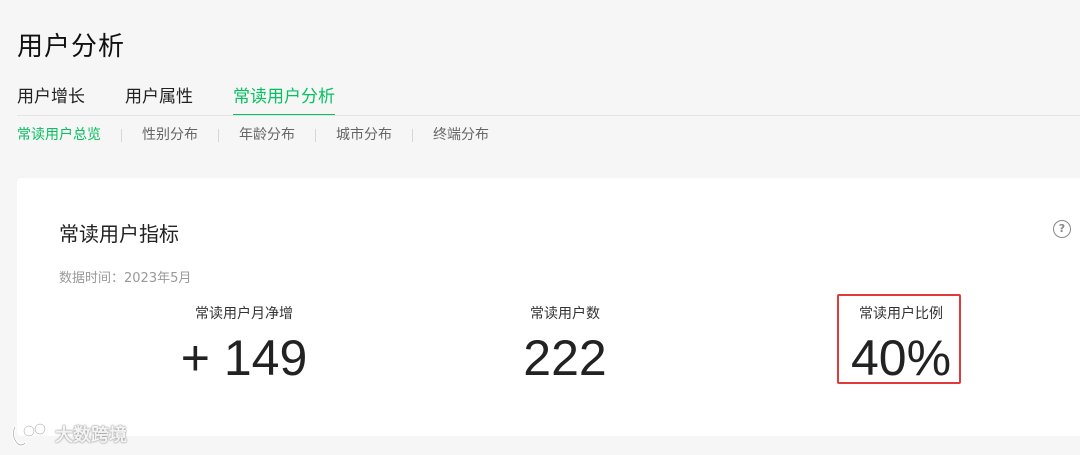 This screenshot has width=1080, height=455. I want to click on tab-user-growth: 用户增长, so click(51, 101).